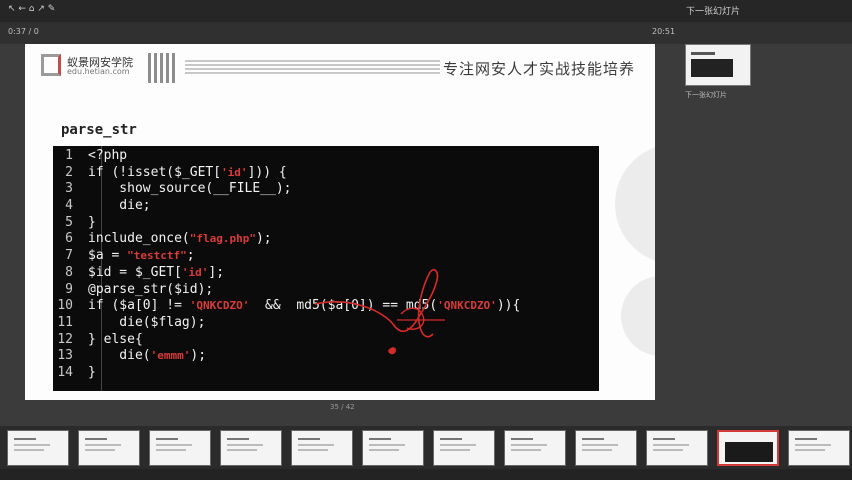 This screenshot has height=480, width=852. I want to click on code-text: } else{, so click(115, 339).